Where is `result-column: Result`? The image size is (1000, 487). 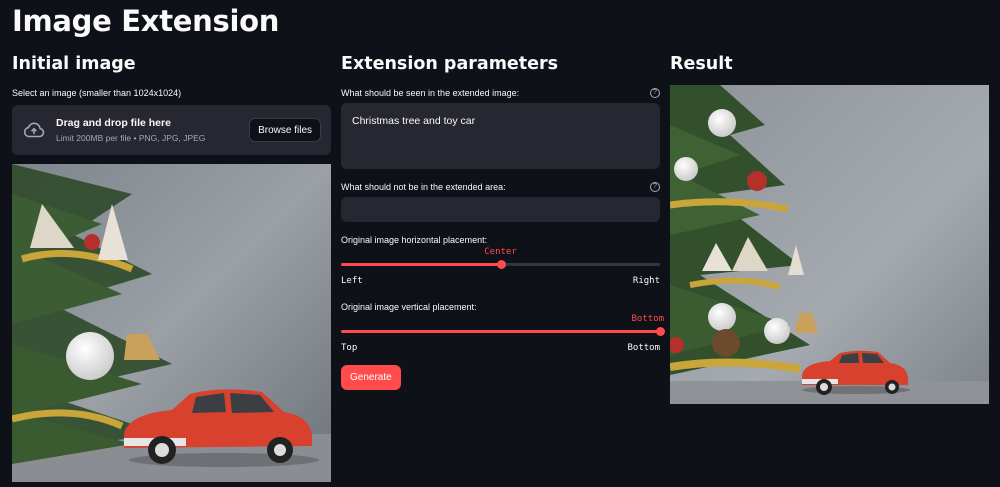
result-column: Result is located at coordinates (829, 64).